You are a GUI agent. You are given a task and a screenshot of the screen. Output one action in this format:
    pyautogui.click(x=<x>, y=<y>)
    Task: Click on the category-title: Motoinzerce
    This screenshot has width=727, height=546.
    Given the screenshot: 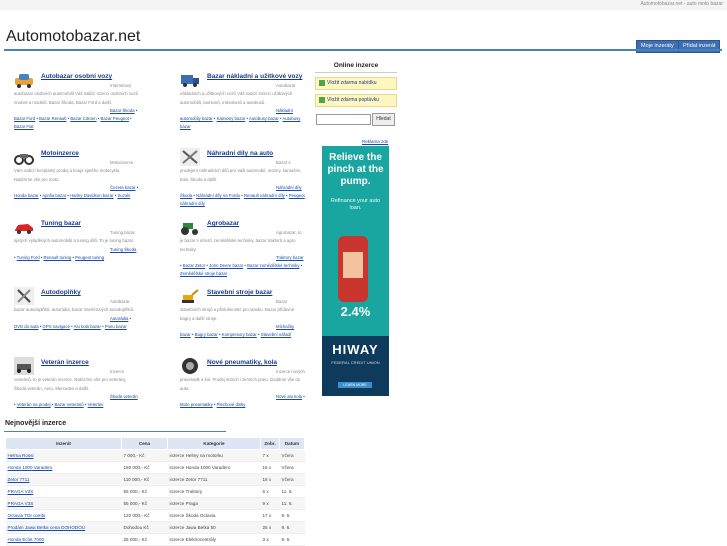 What is the action you would take?
    pyautogui.click(x=60, y=153)
    